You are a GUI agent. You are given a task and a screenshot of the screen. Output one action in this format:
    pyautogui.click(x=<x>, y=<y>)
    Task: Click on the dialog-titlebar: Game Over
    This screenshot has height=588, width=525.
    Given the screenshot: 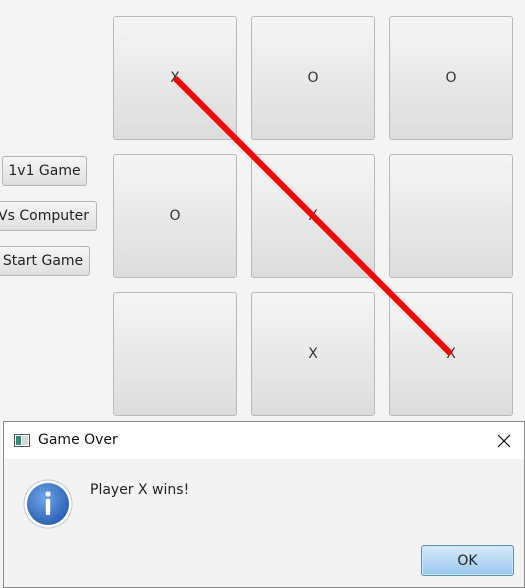 What is the action you would take?
    pyautogui.click(x=264, y=440)
    